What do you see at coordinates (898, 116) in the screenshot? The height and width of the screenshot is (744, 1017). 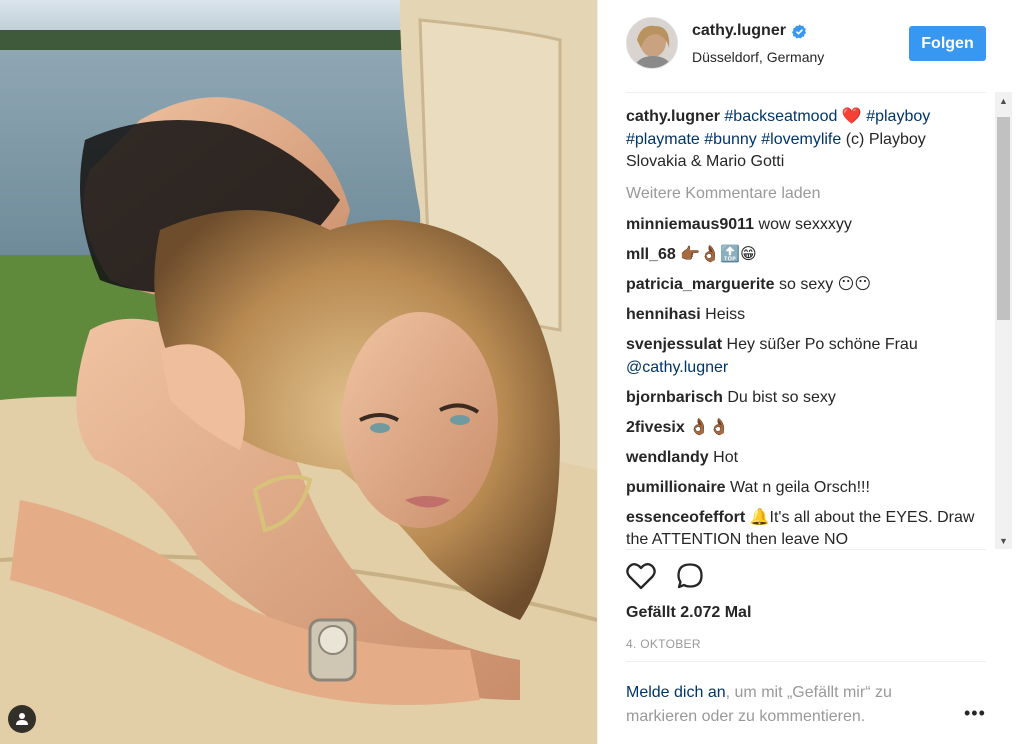 I see `hashtag-link: #playboy` at bounding box center [898, 116].